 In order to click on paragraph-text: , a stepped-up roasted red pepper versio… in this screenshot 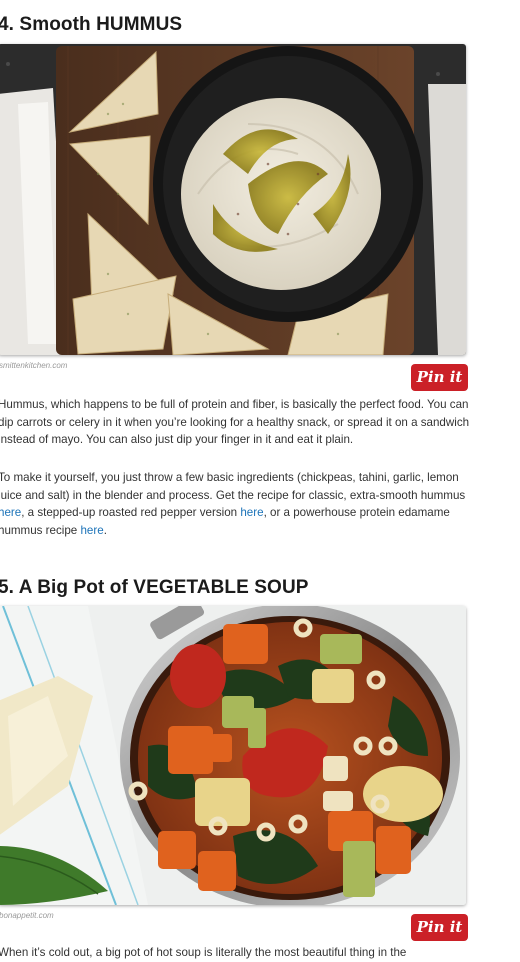, I will do `click(131, 513)`.